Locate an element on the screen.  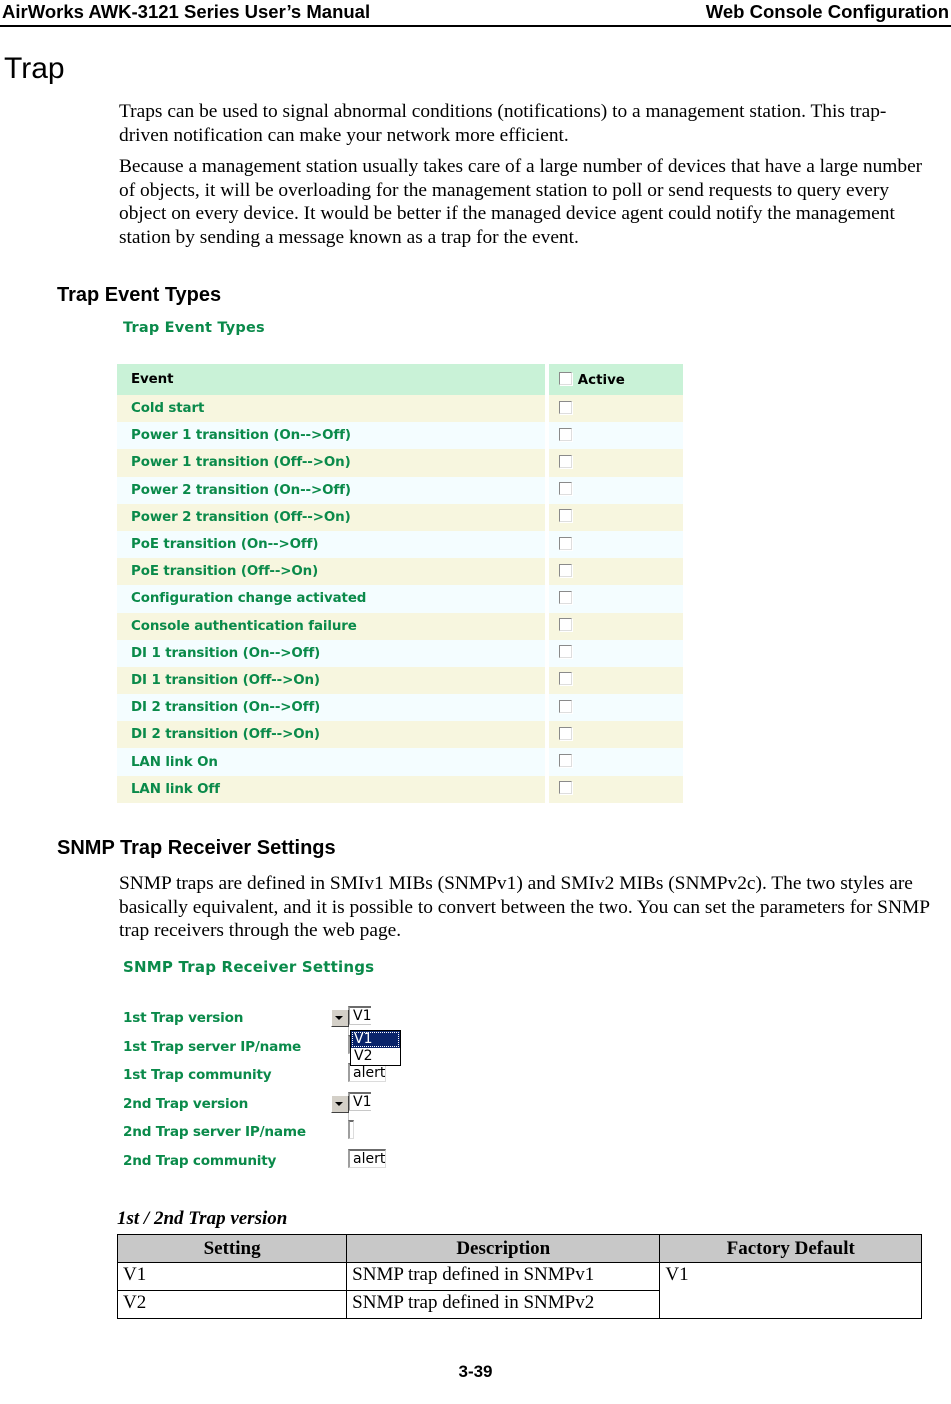
trap-event-label: LAN link Off is located at coordinates (331, 789).